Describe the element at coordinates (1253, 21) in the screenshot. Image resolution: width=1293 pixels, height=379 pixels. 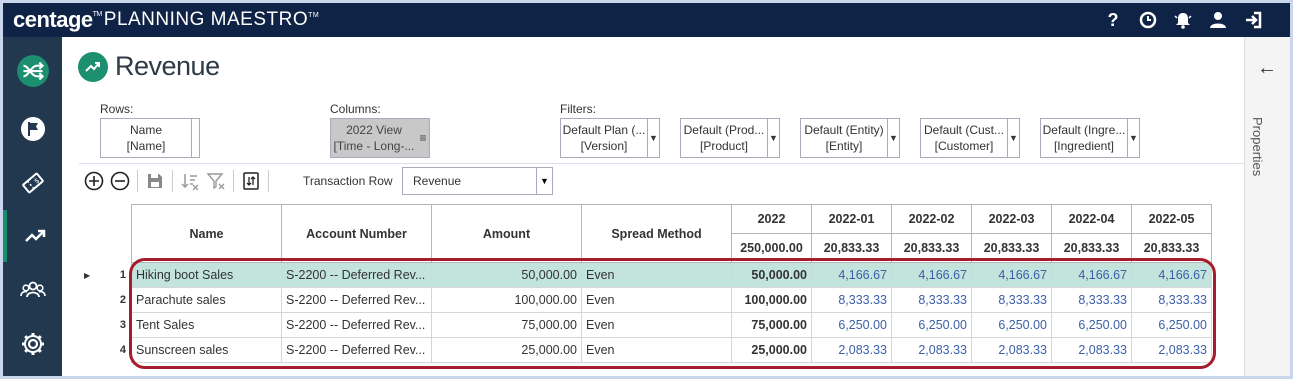
I see `logout-icon` at that location.